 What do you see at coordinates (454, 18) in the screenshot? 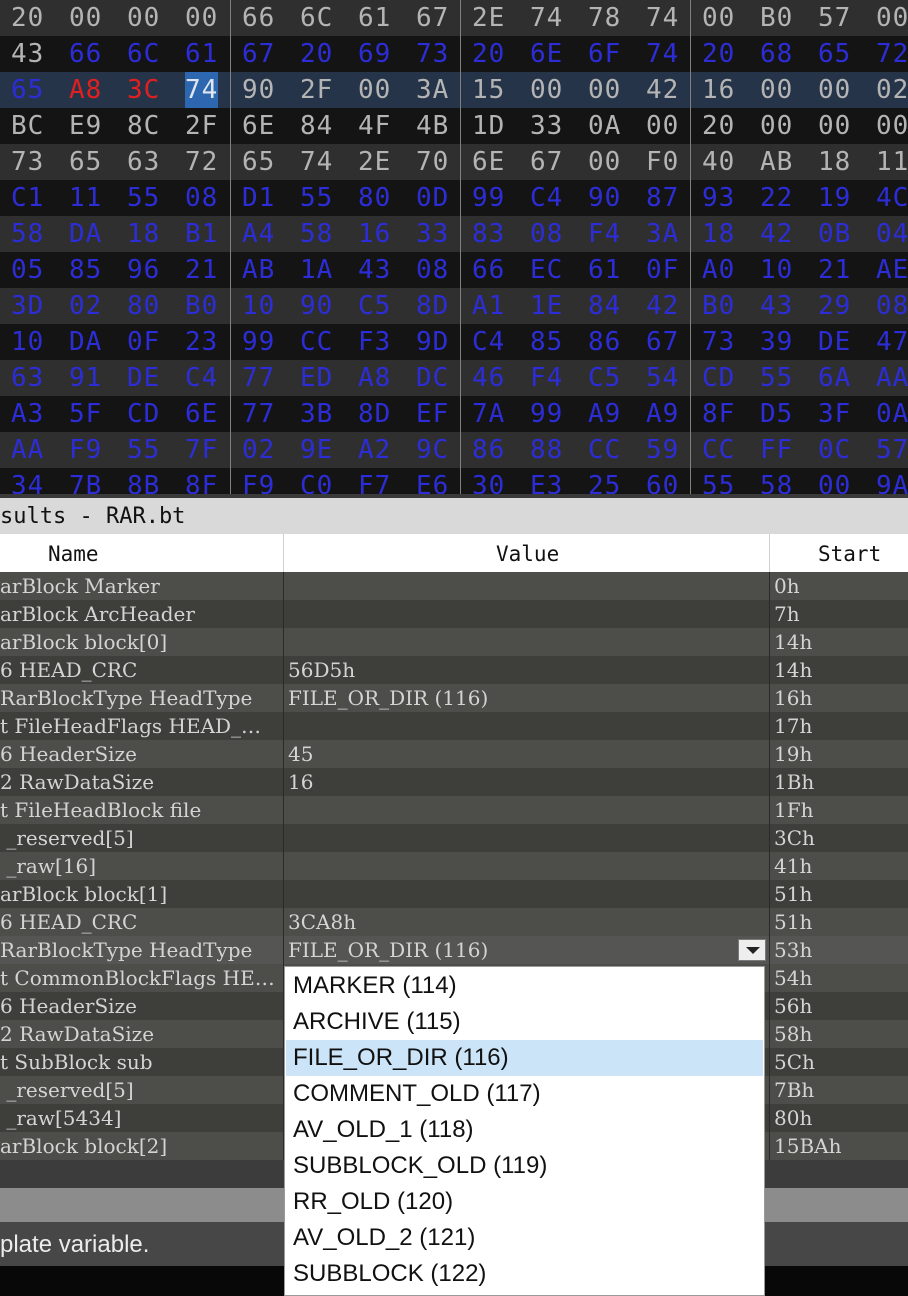
I see `hex-row: 20 00 00 00 66 6C 61 67 2E 74 78 74 00 B0 57 00` at bounding box center [454, 18].